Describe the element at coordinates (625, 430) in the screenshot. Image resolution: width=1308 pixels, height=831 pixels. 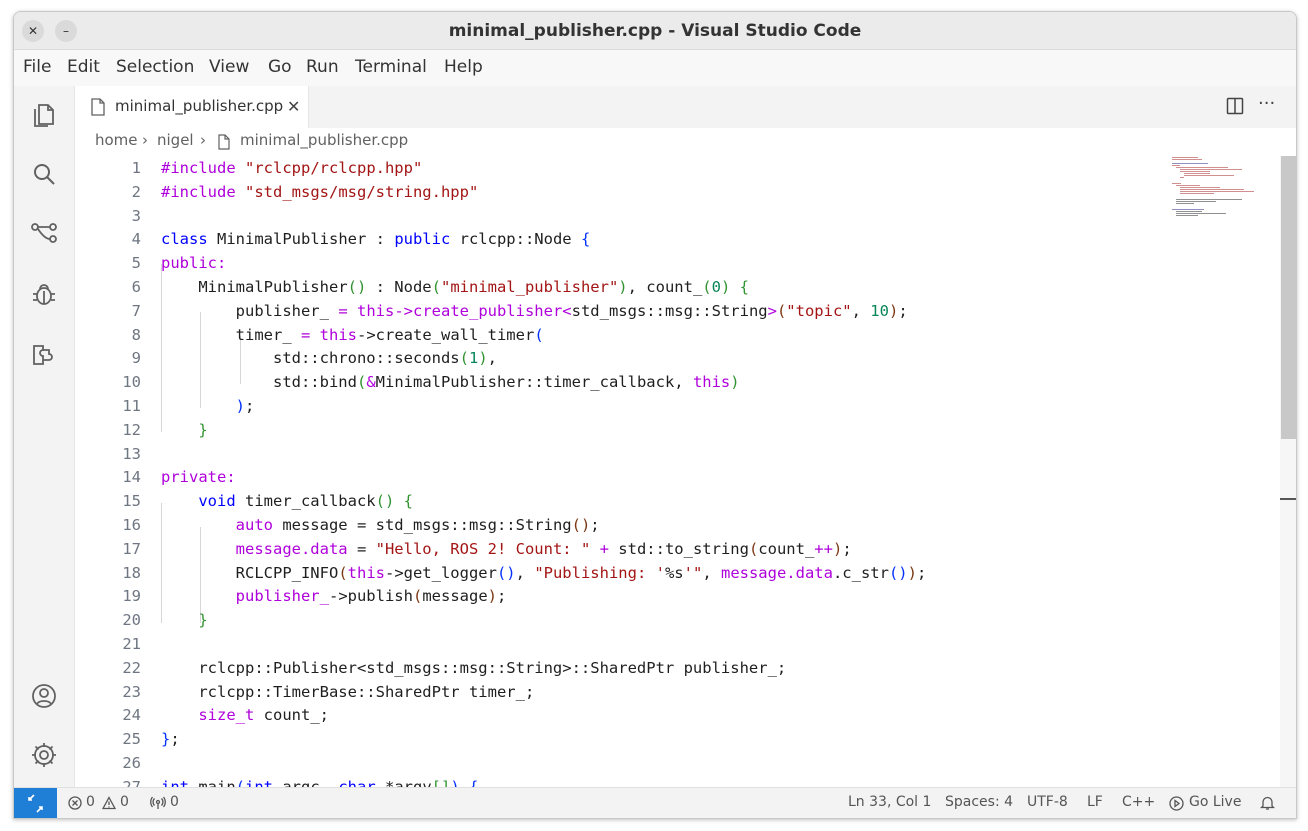
I see `code-line: 12 }` at that location.